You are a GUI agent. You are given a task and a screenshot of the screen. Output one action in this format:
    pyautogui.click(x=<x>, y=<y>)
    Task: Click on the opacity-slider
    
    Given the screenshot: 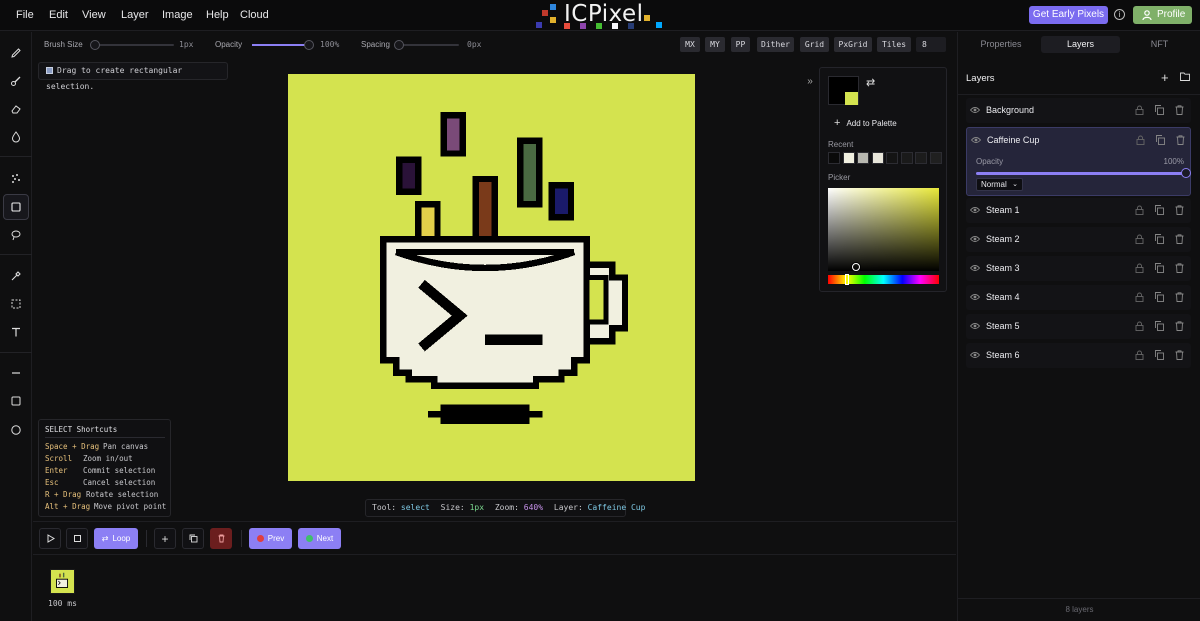 What is the action you would take?
    pyautogui.click(x=283, y=45)
    